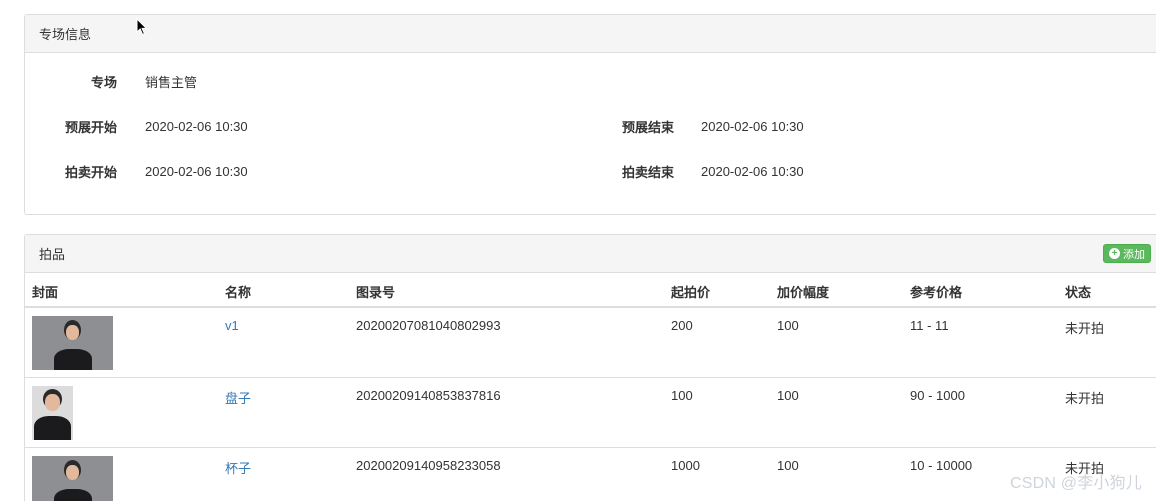 Image resolution: width=1156 pixels, height=501 pixels. I want to click on start-price: 200, so click(682, 325).